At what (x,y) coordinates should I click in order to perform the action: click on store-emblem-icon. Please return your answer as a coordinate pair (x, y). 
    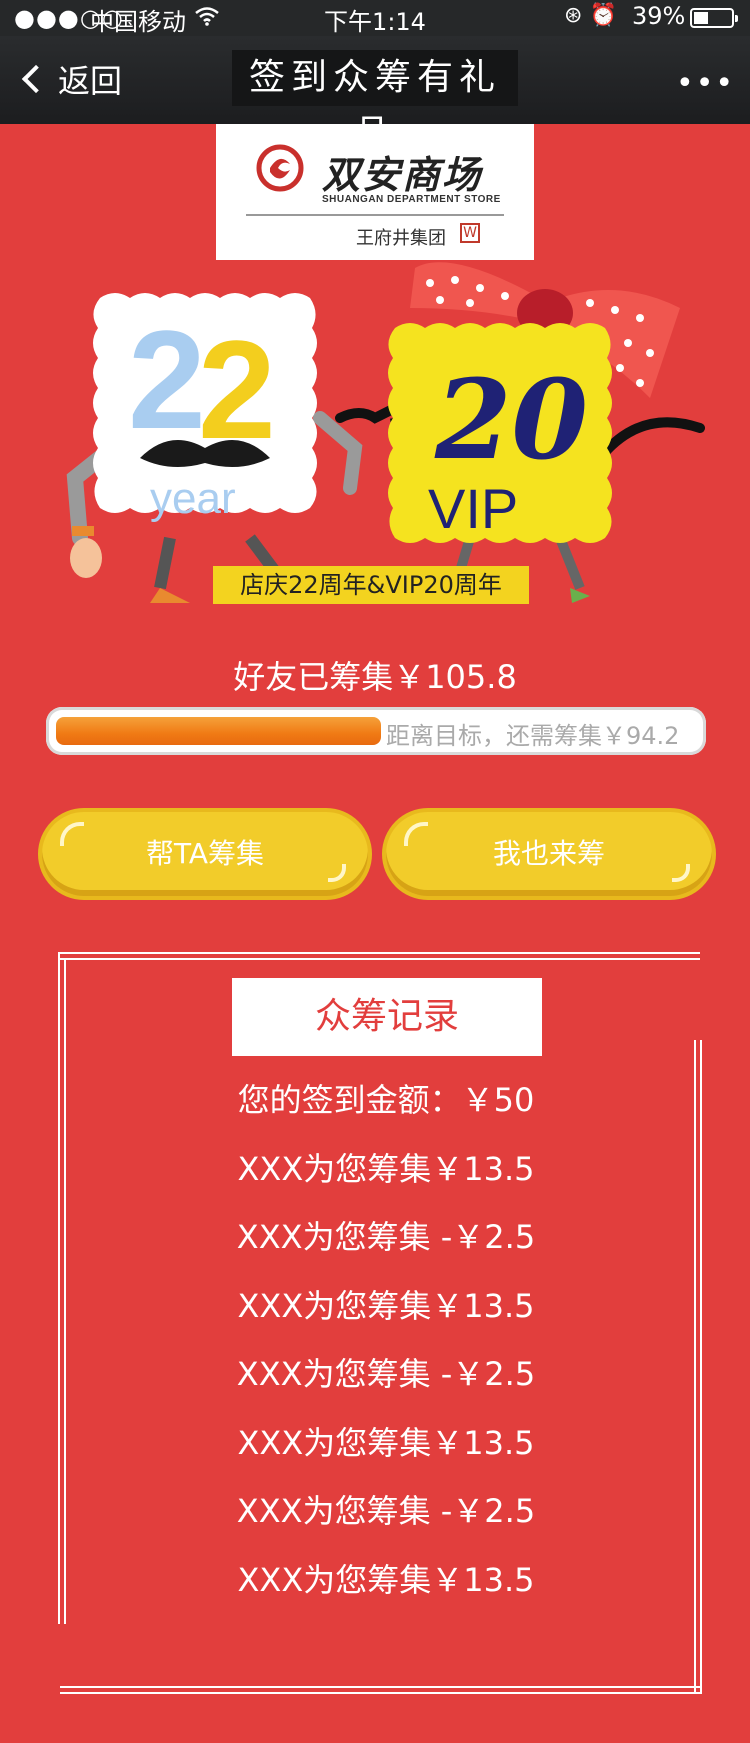
    Looking at the image, I should click on (280, 168).